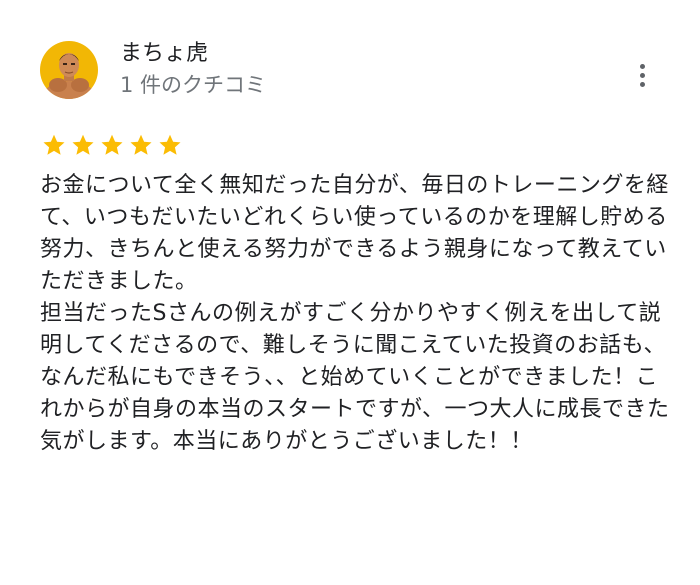 The image size is (700, 585). I want to click on star-rating, so click(114, 145).